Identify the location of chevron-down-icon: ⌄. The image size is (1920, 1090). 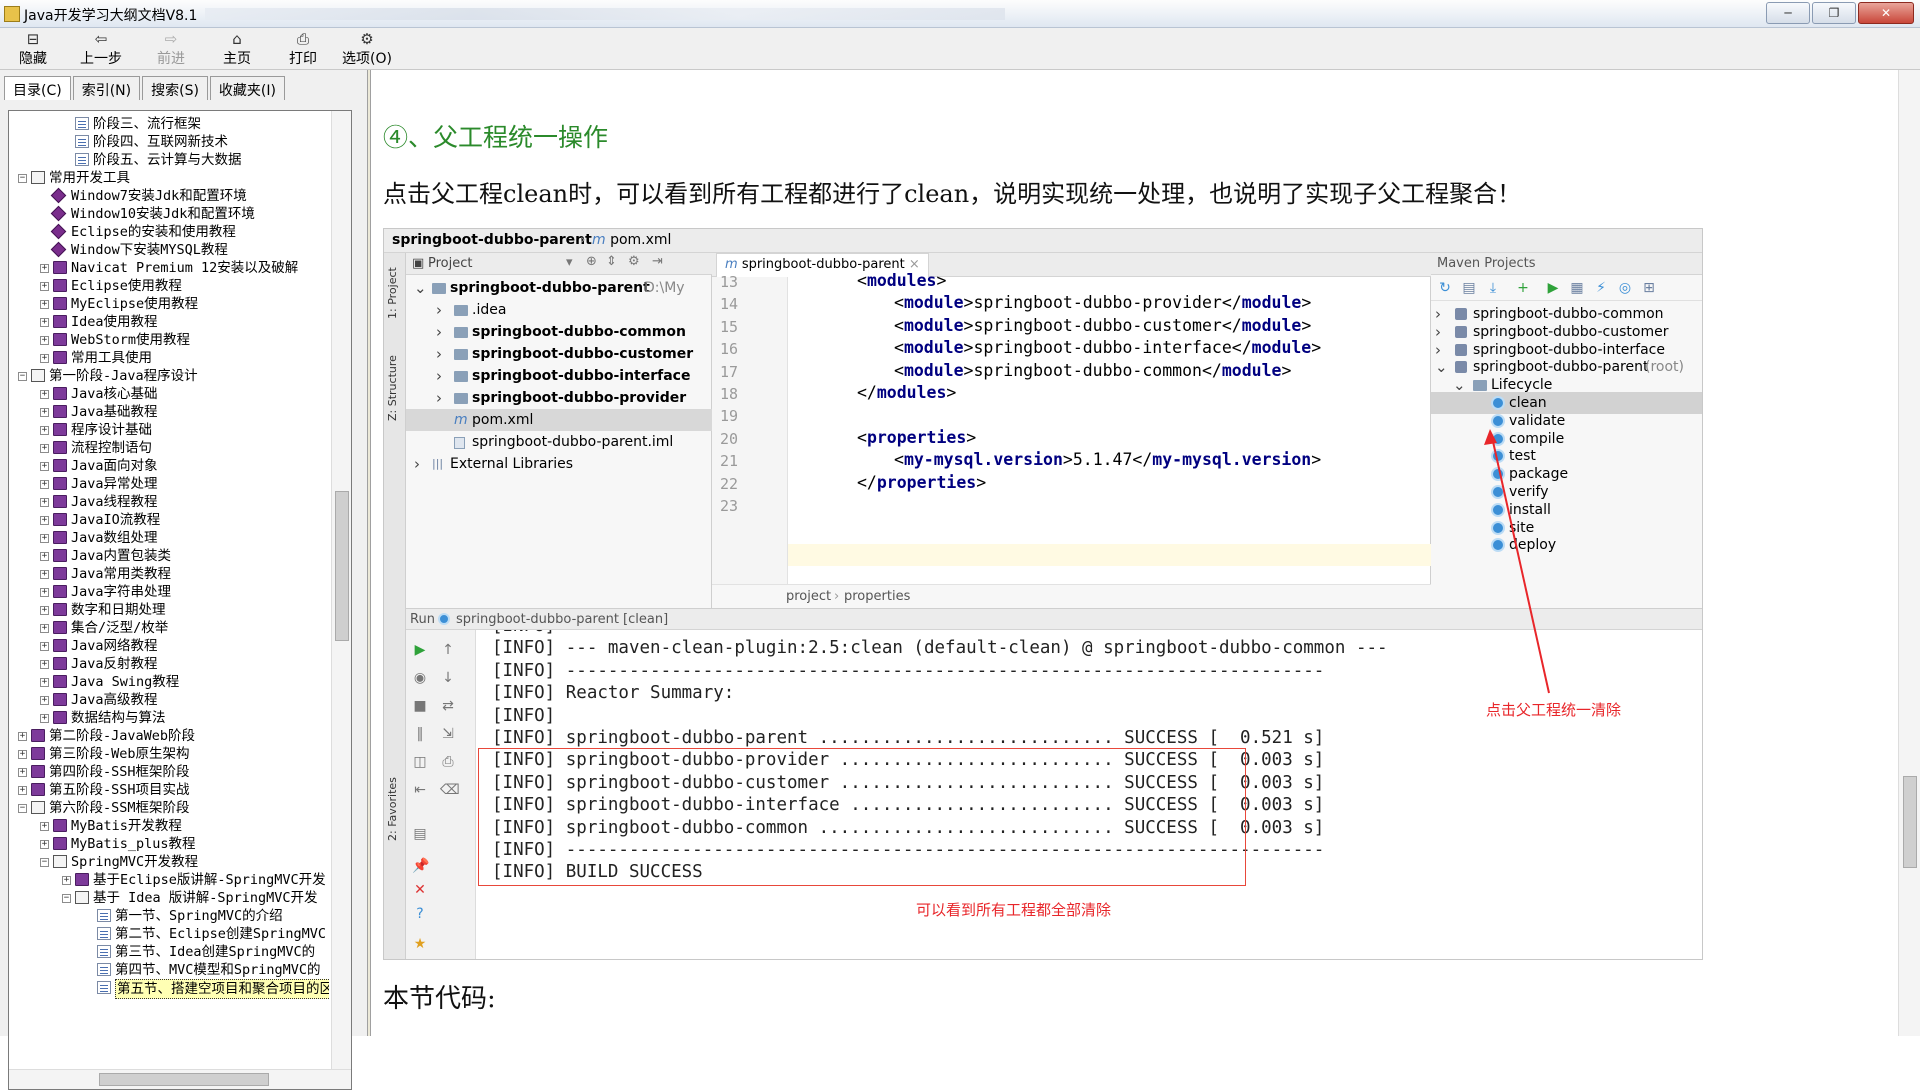
(420, 288).